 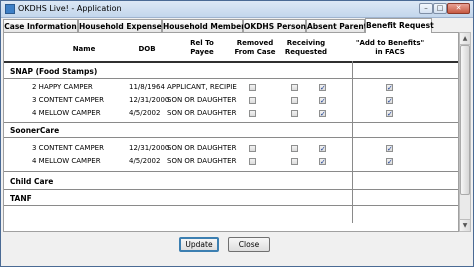 I want to click on minimize-icon: –, so click(x=426, y=8).